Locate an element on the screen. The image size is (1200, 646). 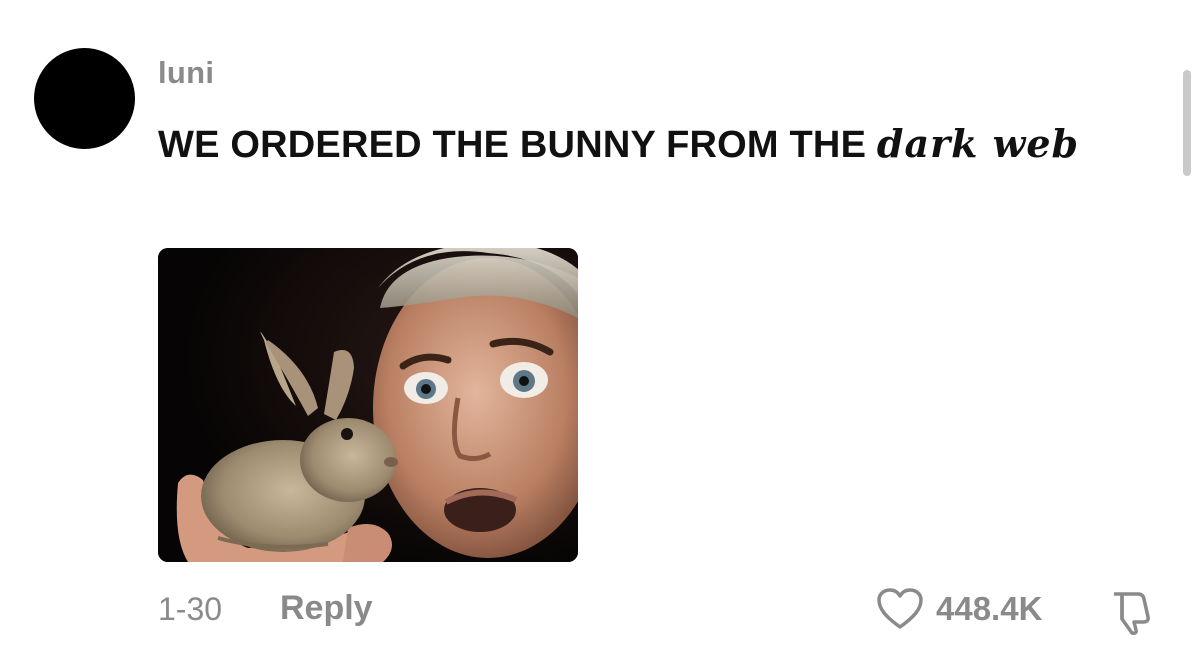
comment-text-main: WE ORDERED THE BUNNY FROM THE is located at coordinates (517, 145).